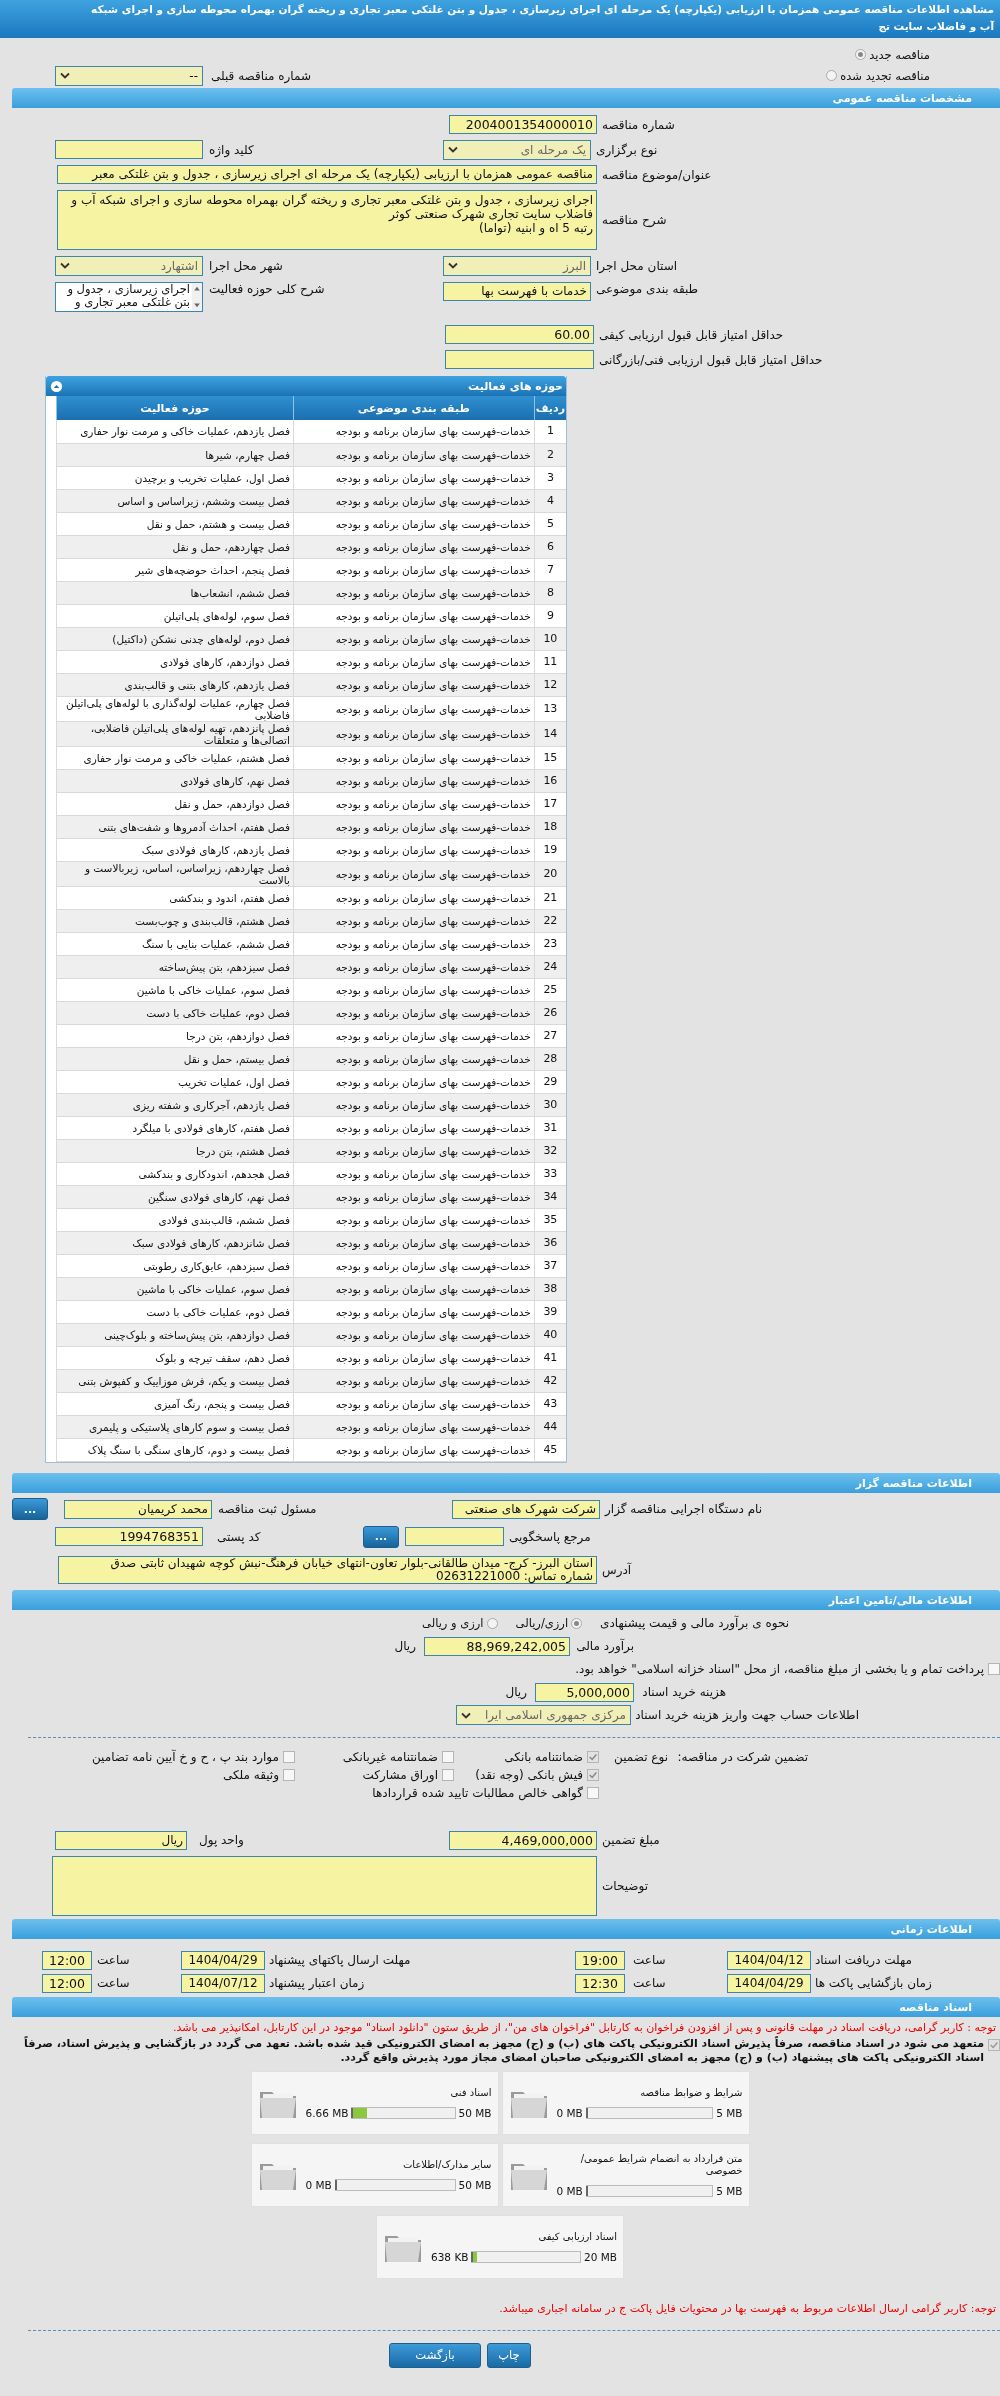 This screenshot has height=2396, width=1000. I want to click on field-label: شرح کلی حوزه فعالیت, so click(267, 289).